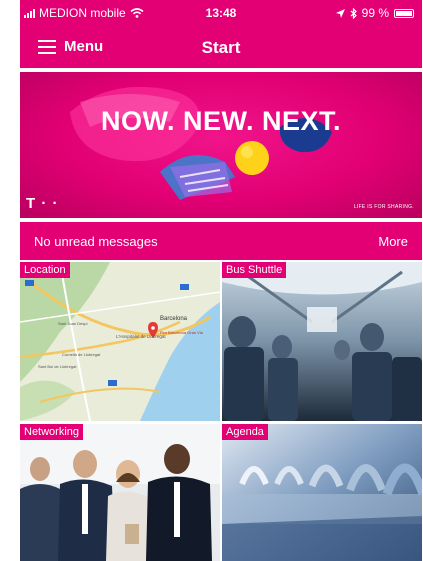  I want to click on banner-artwork, so click(201, 143).